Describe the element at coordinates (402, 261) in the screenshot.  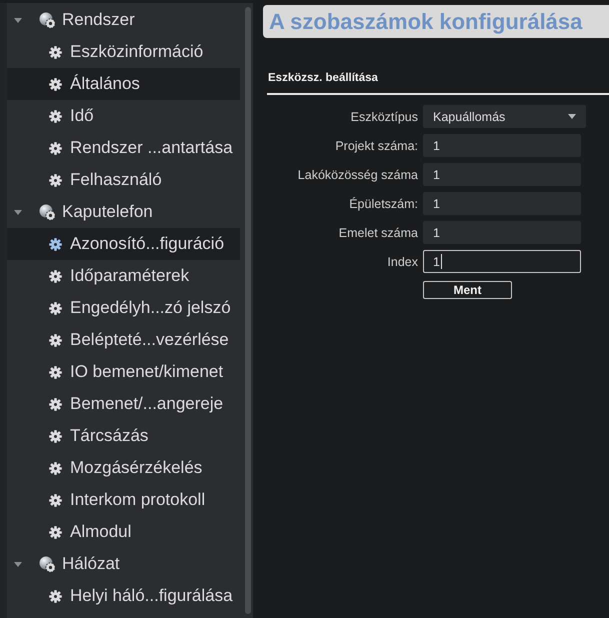
I see `field-label: Index` at that location.